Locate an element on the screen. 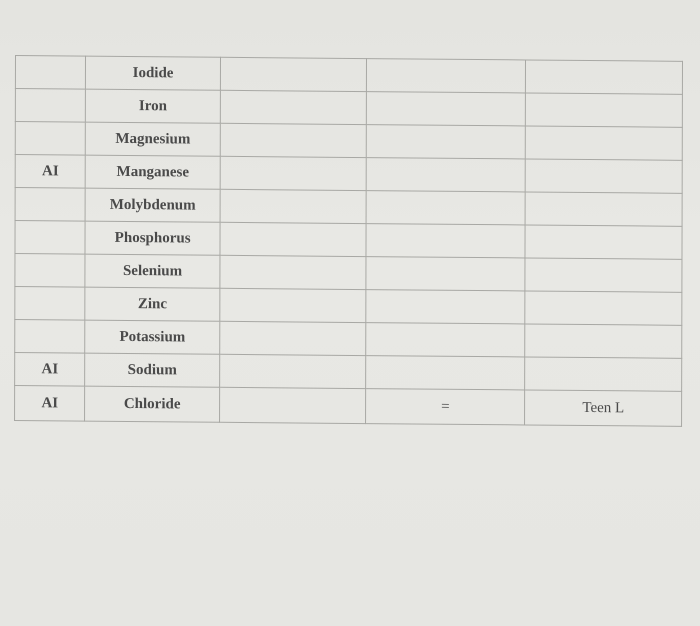 This screenshot has height=626, width=700. nutrient-name-cell: Zinc is located at coordinates (152, 304).